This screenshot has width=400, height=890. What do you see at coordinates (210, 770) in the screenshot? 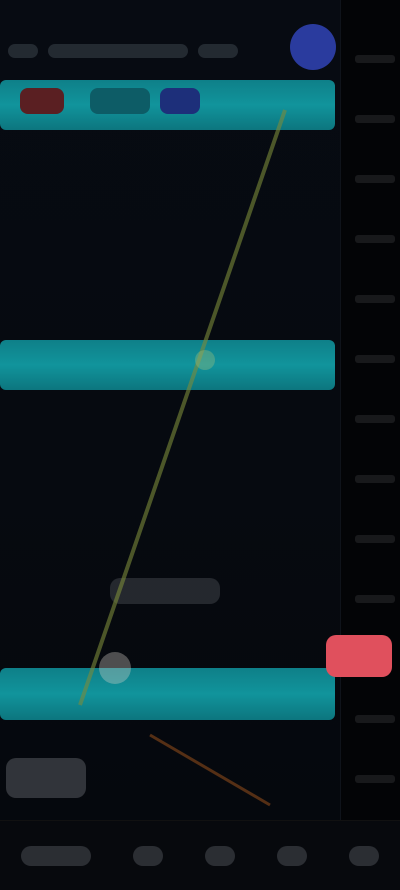
I see `descending-line` at bounding box center [210, 770].